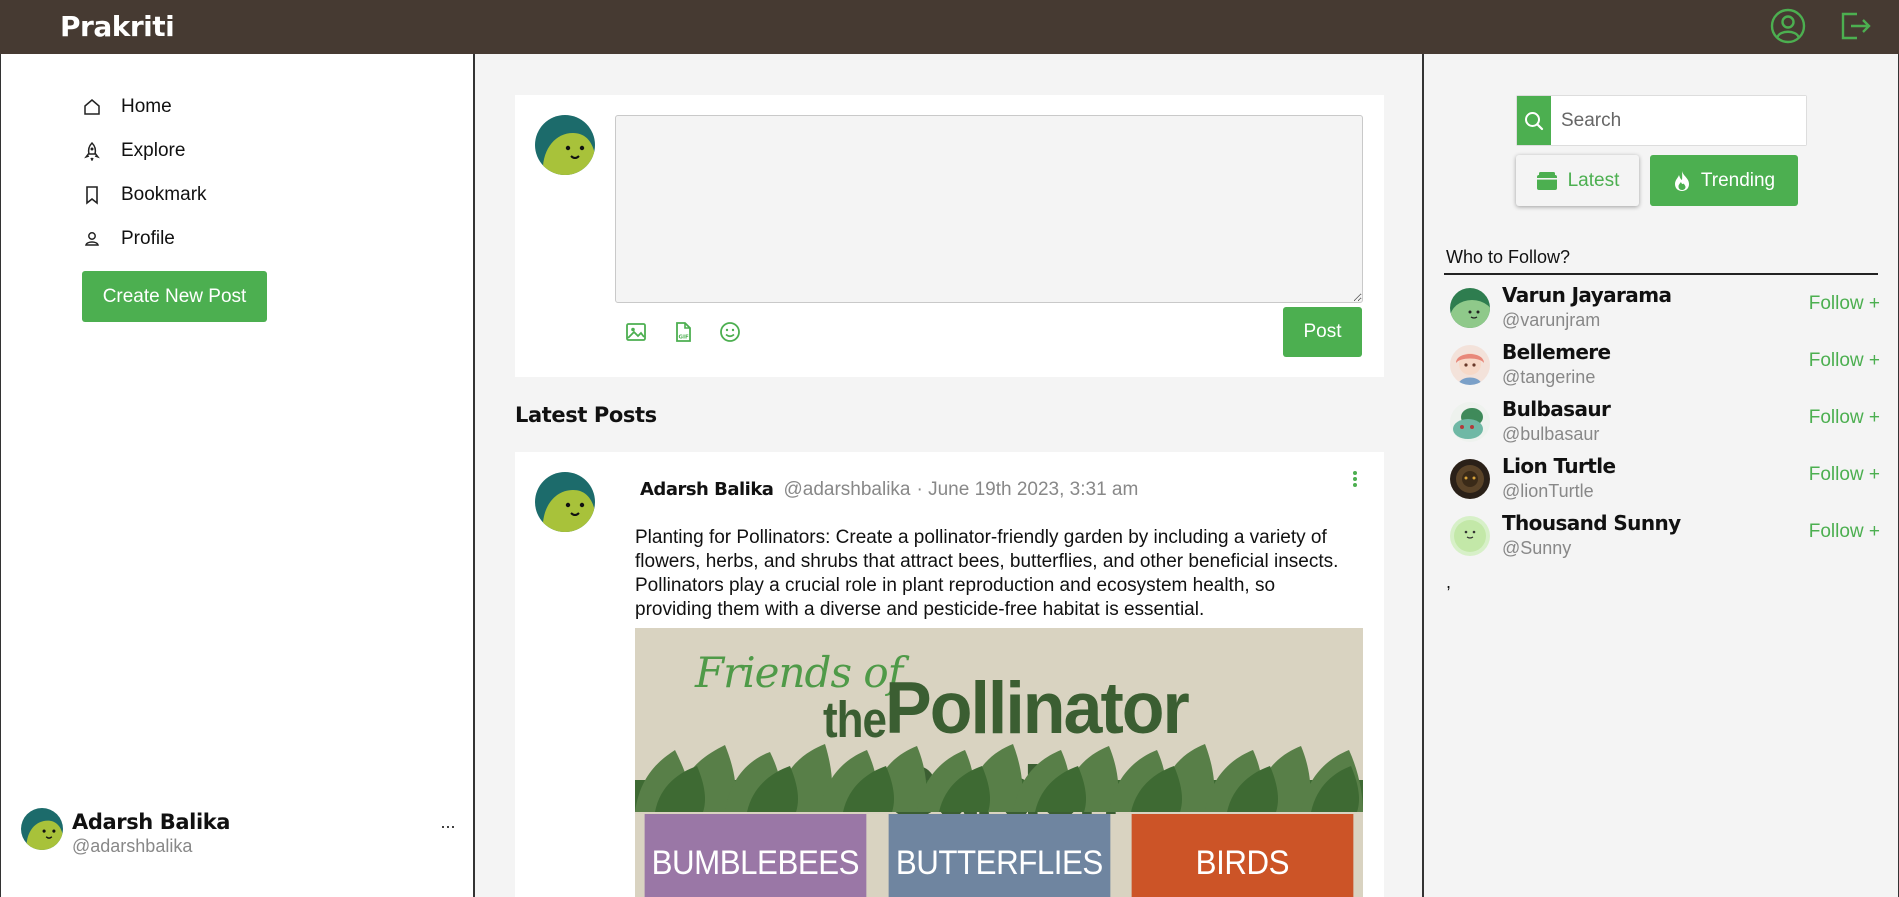 Image resolution: width=1899 pixels, height=897 pixels. I want to click on follow-name: Lion Turtle, so click(1559, 466).